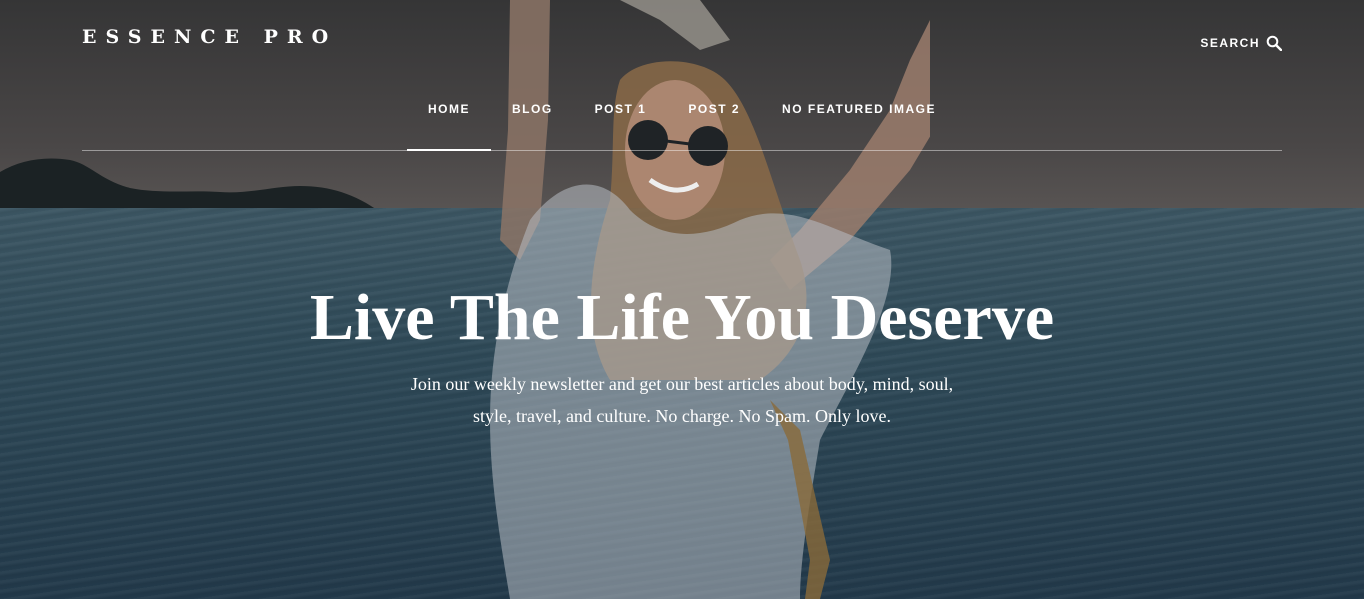 This screenshot has width=1364, height=599. What do you see at coordinates (1230, 43) in the screenshot?
I see `search-label: SEARCH` at bounding box center [1230, 43].